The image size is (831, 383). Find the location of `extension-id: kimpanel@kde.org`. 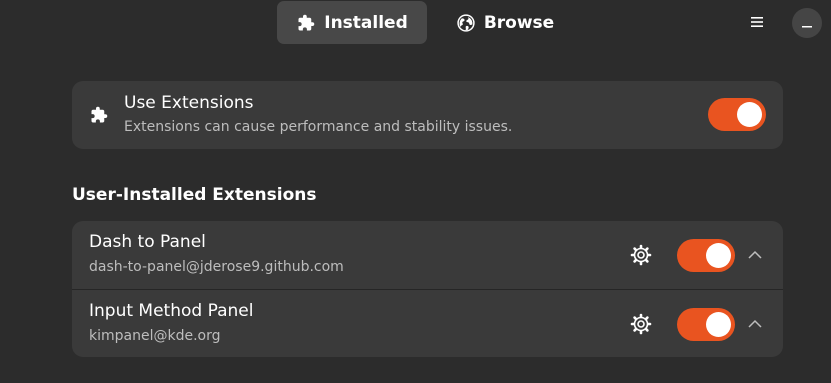

extension-id: kimpanel@kde.org is located at coordinates (155, 336).